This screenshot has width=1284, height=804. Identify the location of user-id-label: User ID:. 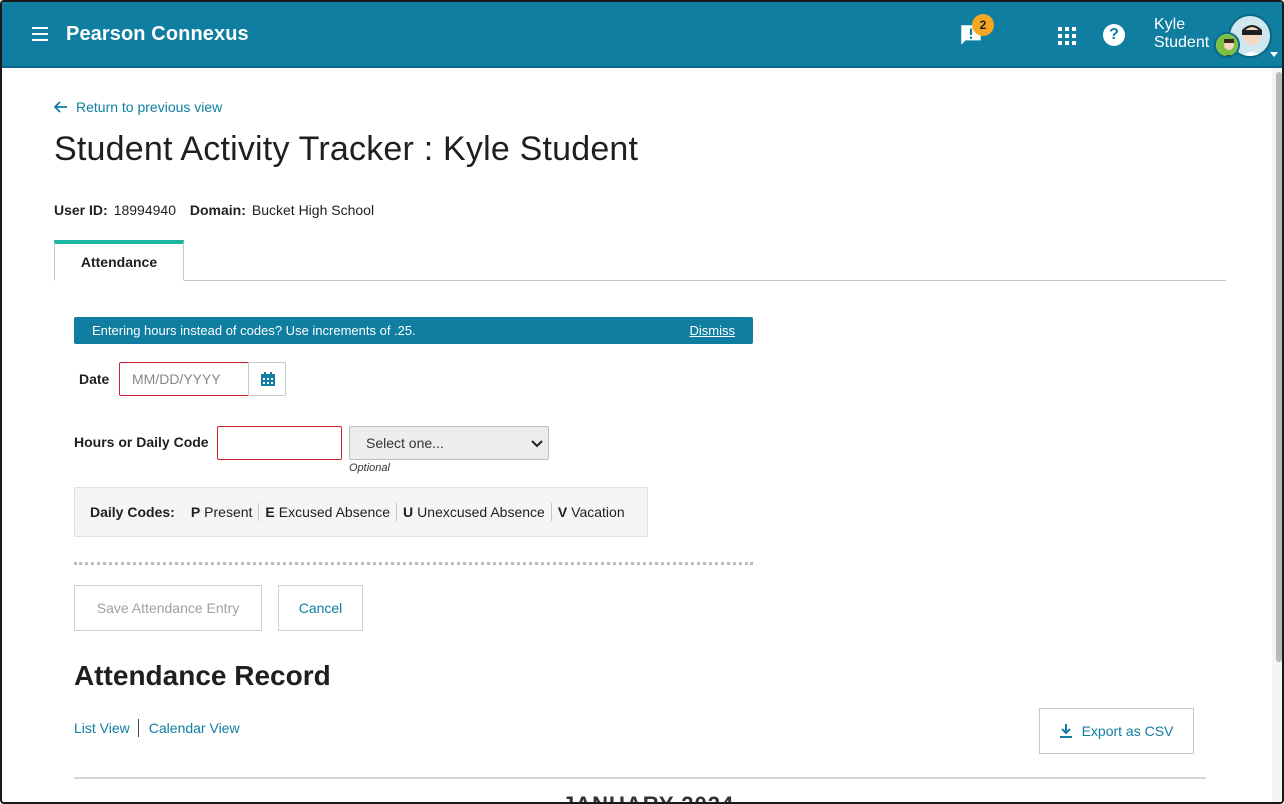
(81, 210).